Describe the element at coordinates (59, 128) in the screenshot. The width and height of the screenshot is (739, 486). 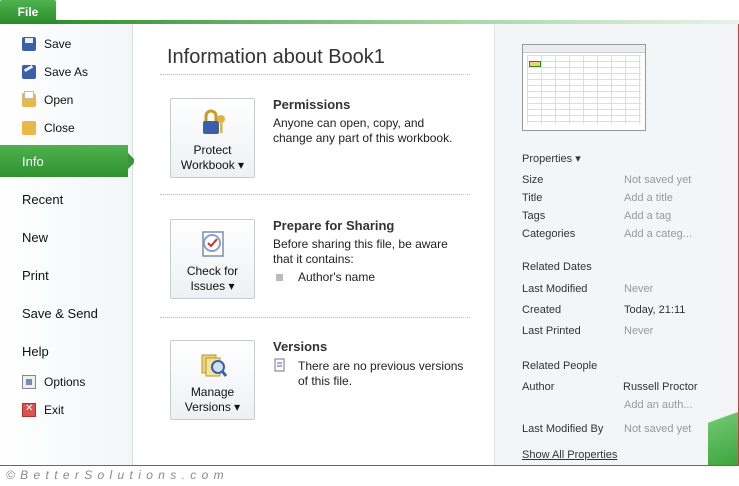
I see `close-label: Close` at that location.